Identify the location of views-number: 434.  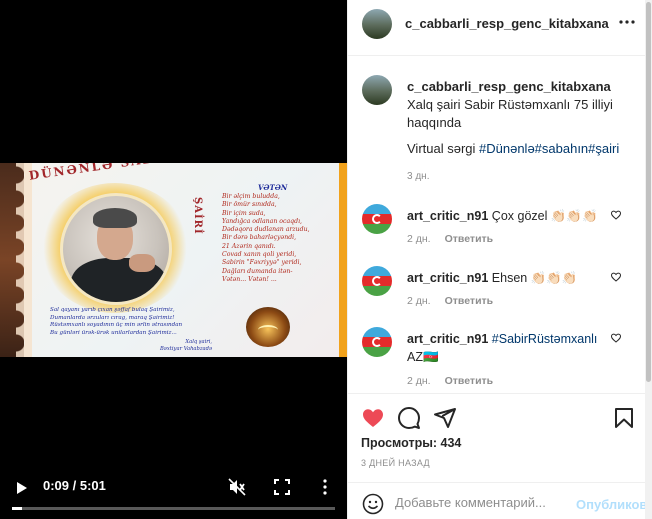
(451, 443).